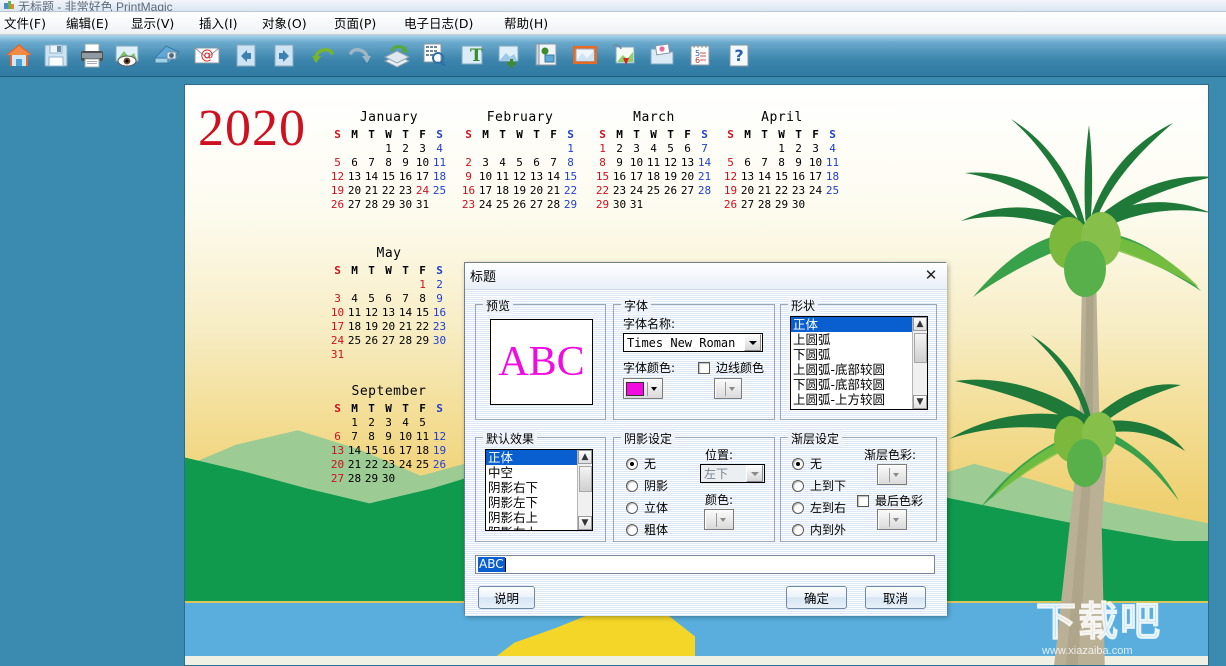  I want to click on shape-item-1: 上圆弧, so click(851, 339).